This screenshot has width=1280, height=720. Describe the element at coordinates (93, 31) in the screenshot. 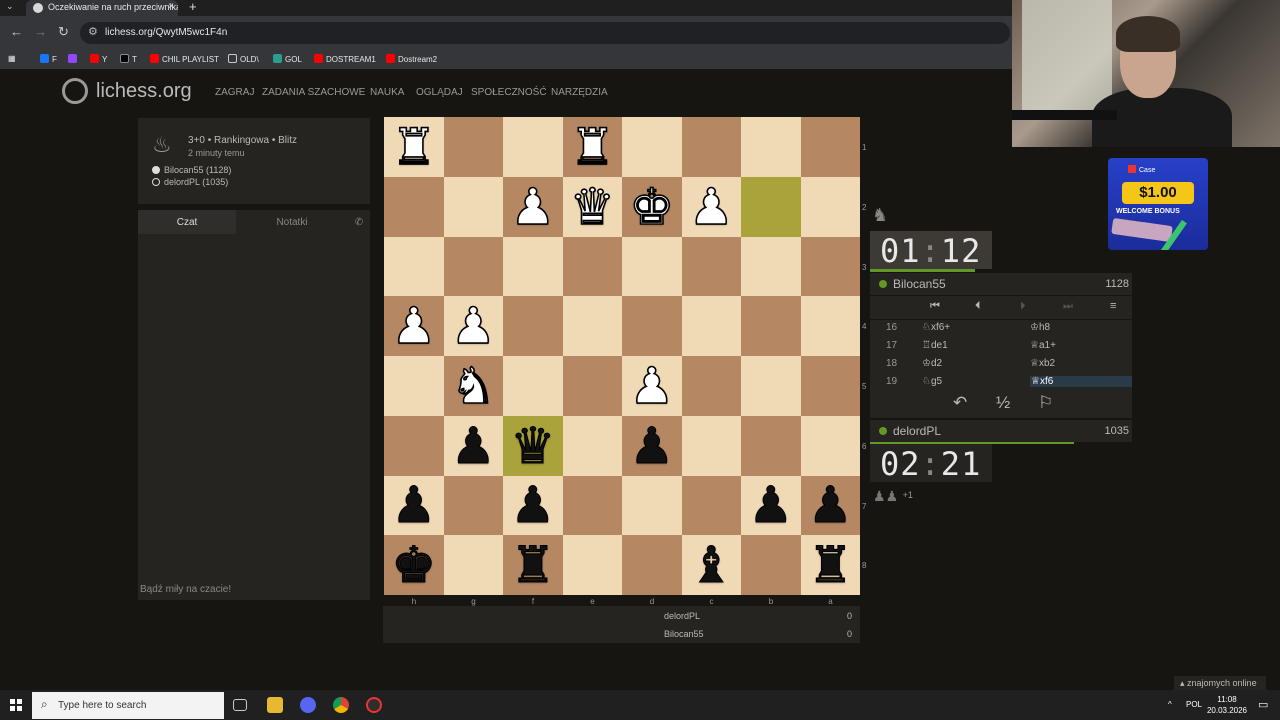

I see `site-info-icon: ⚙` at that location.